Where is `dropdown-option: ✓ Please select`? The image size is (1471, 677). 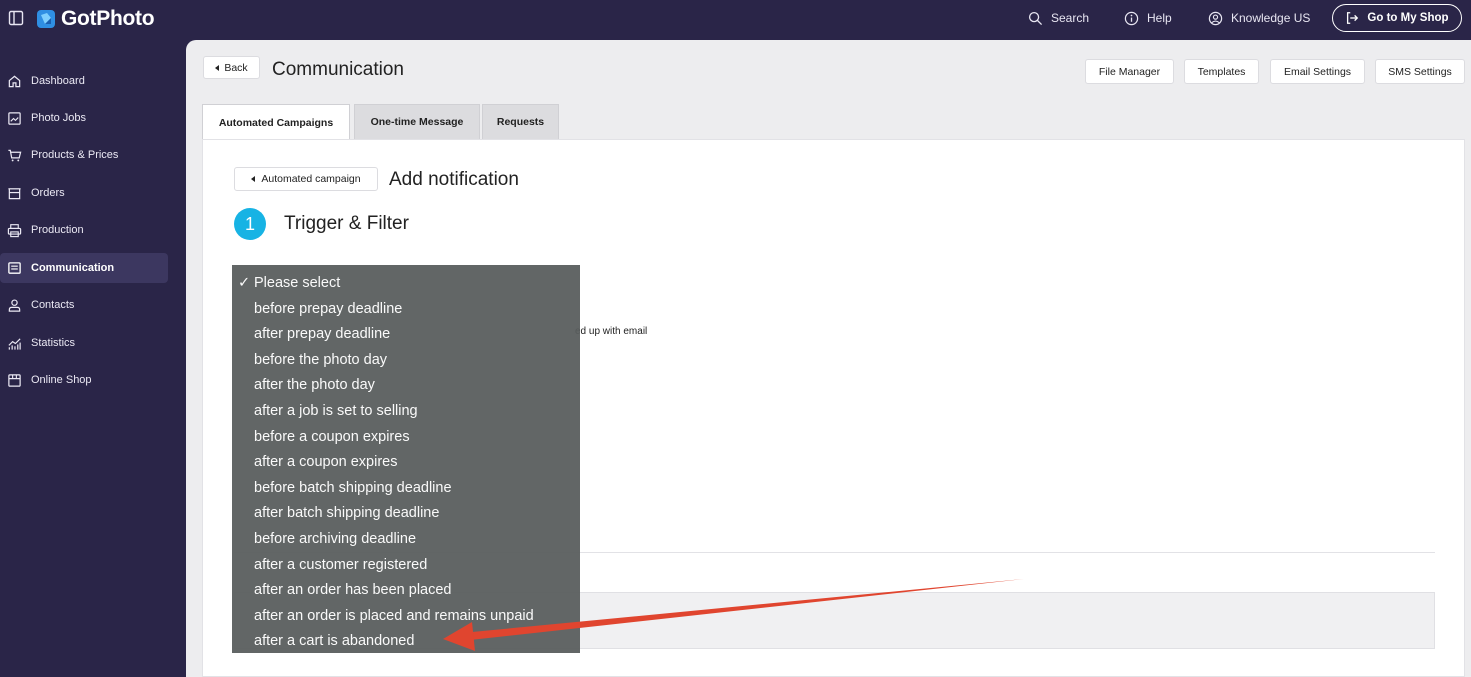
dropdown-option: ✓ Please select is located at coordinates (406, 284).